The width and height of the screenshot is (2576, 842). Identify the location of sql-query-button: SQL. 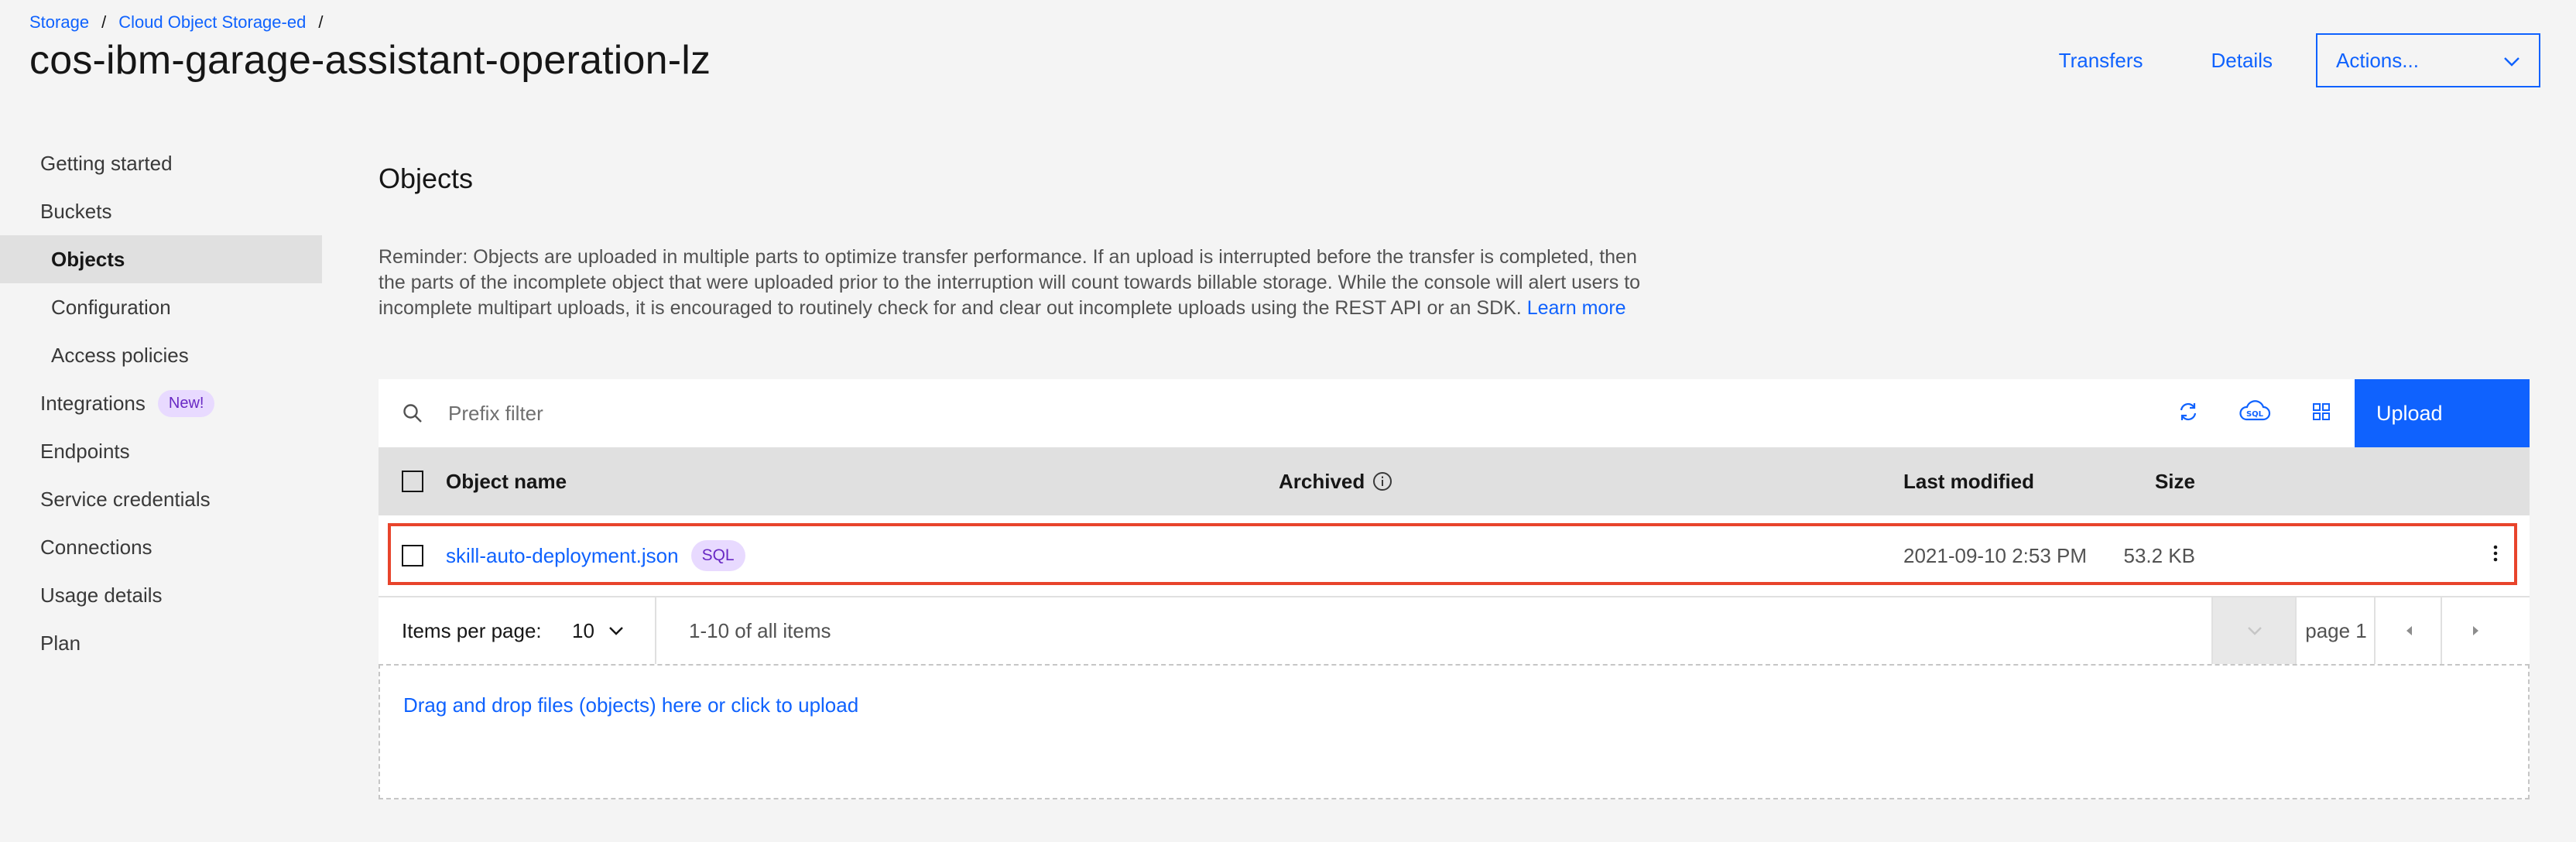
(2254, 413).